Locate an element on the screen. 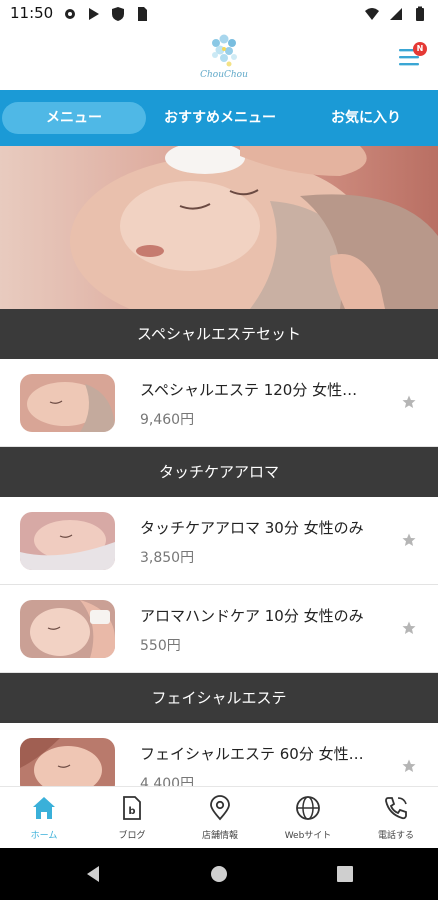 This screenshot has width=438, height=900. tab-recommended-menu: おすすめメニュー is located at coordinates (220, 118).